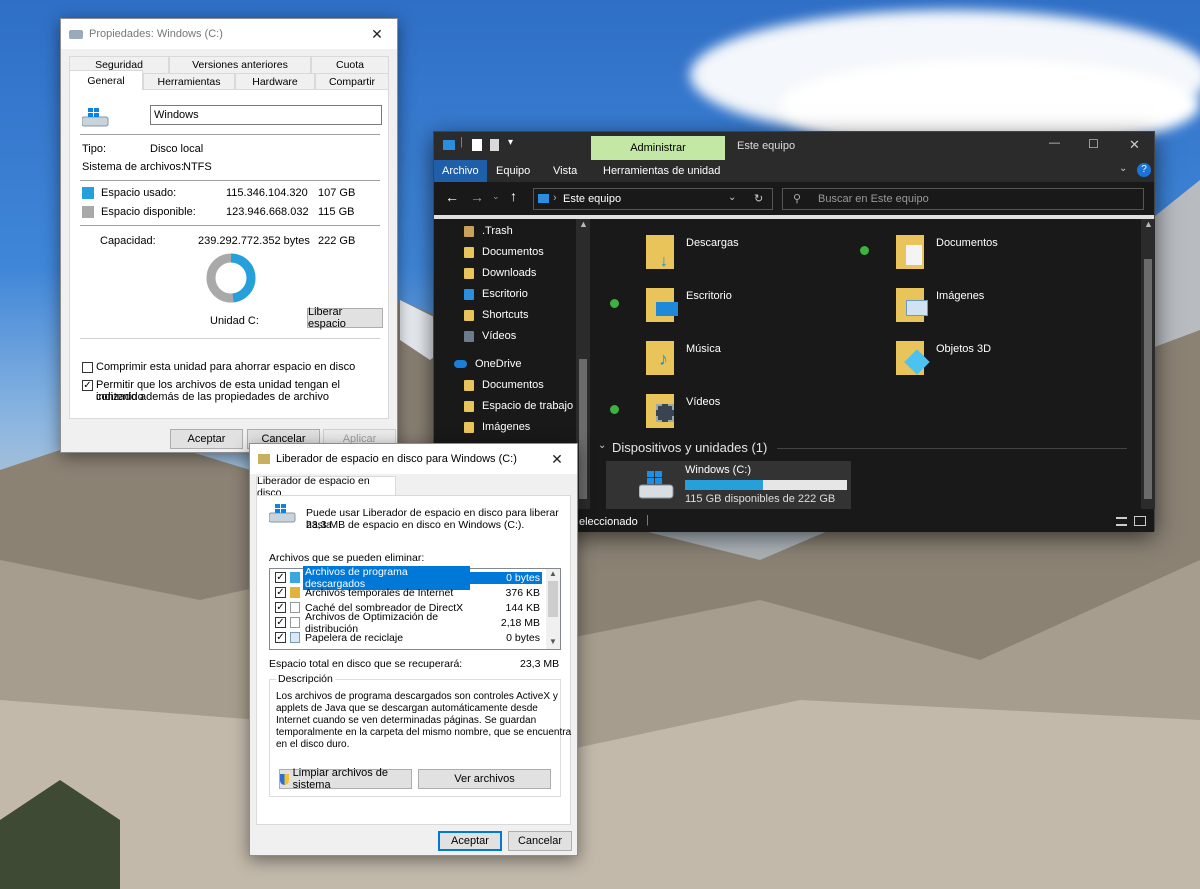 The height and width of the screenshot is (889, 1200). Describe the element at coordinates (709, 296) in the screenshot. I see `folder-label-escritorio: Escritorio` at that location.